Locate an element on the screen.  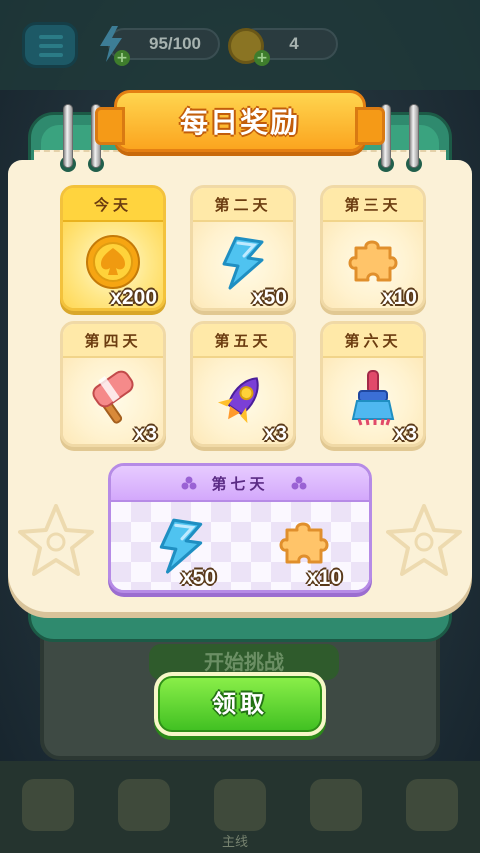
day7-header: 第七天 is located at coordinates (240, 484).